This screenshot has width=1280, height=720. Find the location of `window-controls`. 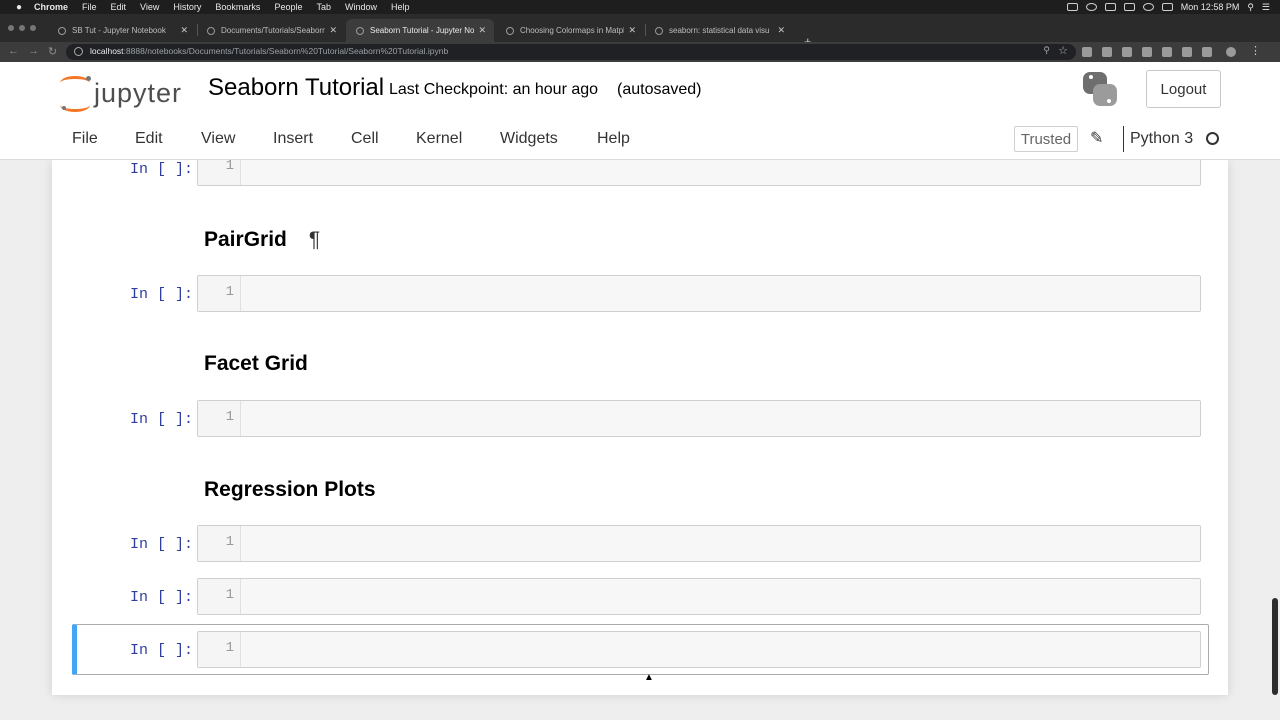

window-controls is located at coordinates (22, 28).